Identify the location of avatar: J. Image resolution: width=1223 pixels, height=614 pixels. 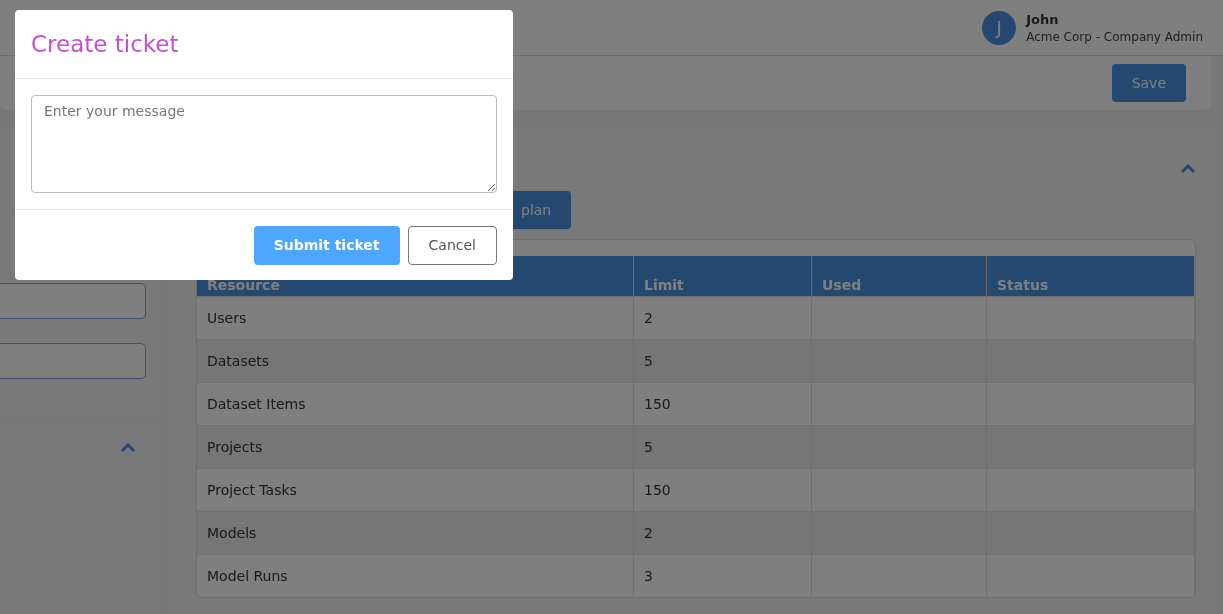
(999, 27).